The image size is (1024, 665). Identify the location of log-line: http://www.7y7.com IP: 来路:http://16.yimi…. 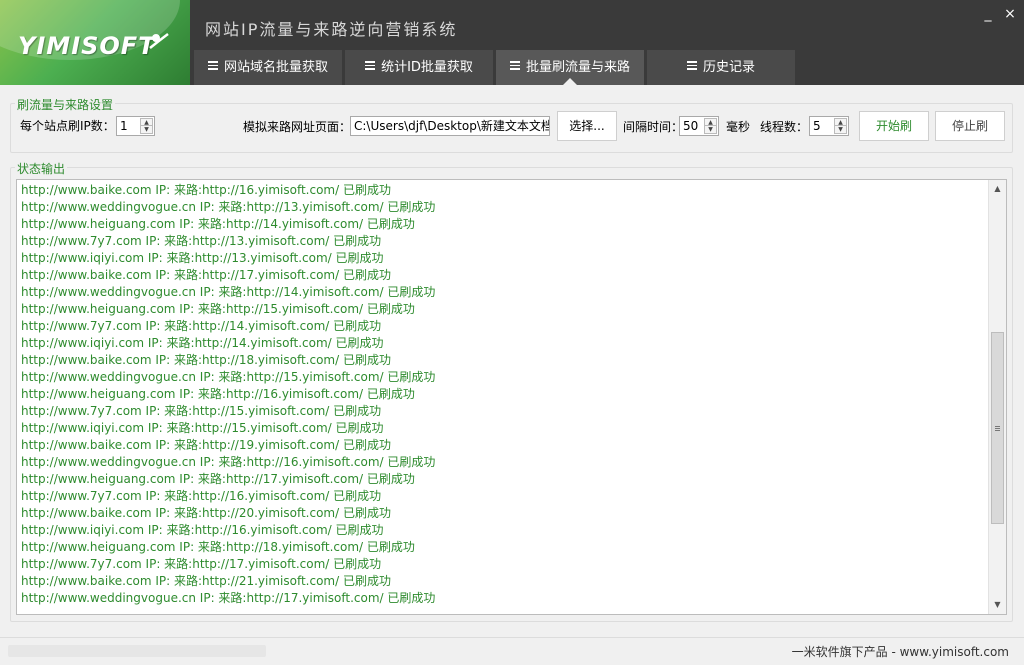
(201, 496).